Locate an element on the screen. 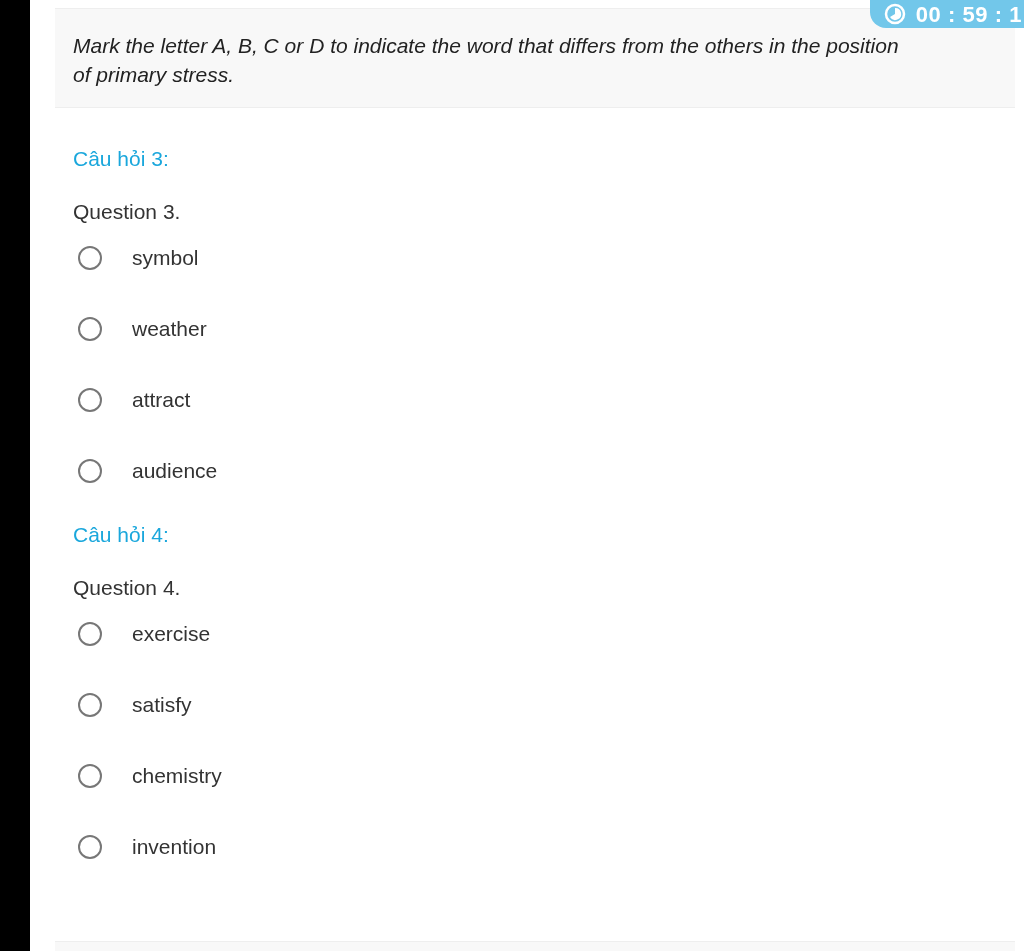 The width and height of the screenshot is (1024, 951). option-label: satisfy is located at coordinates (162, 705).